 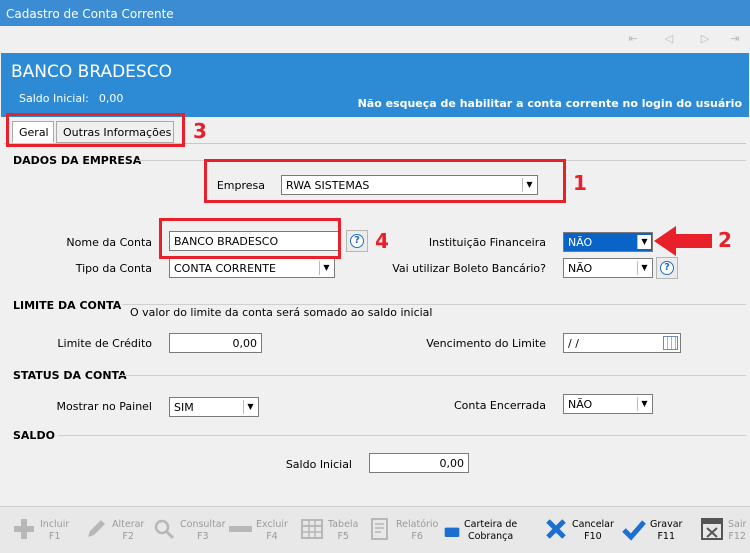 I want to click on boleto-label: Vai utilizar Boleto Bancário?, so click(x=469, y=268).